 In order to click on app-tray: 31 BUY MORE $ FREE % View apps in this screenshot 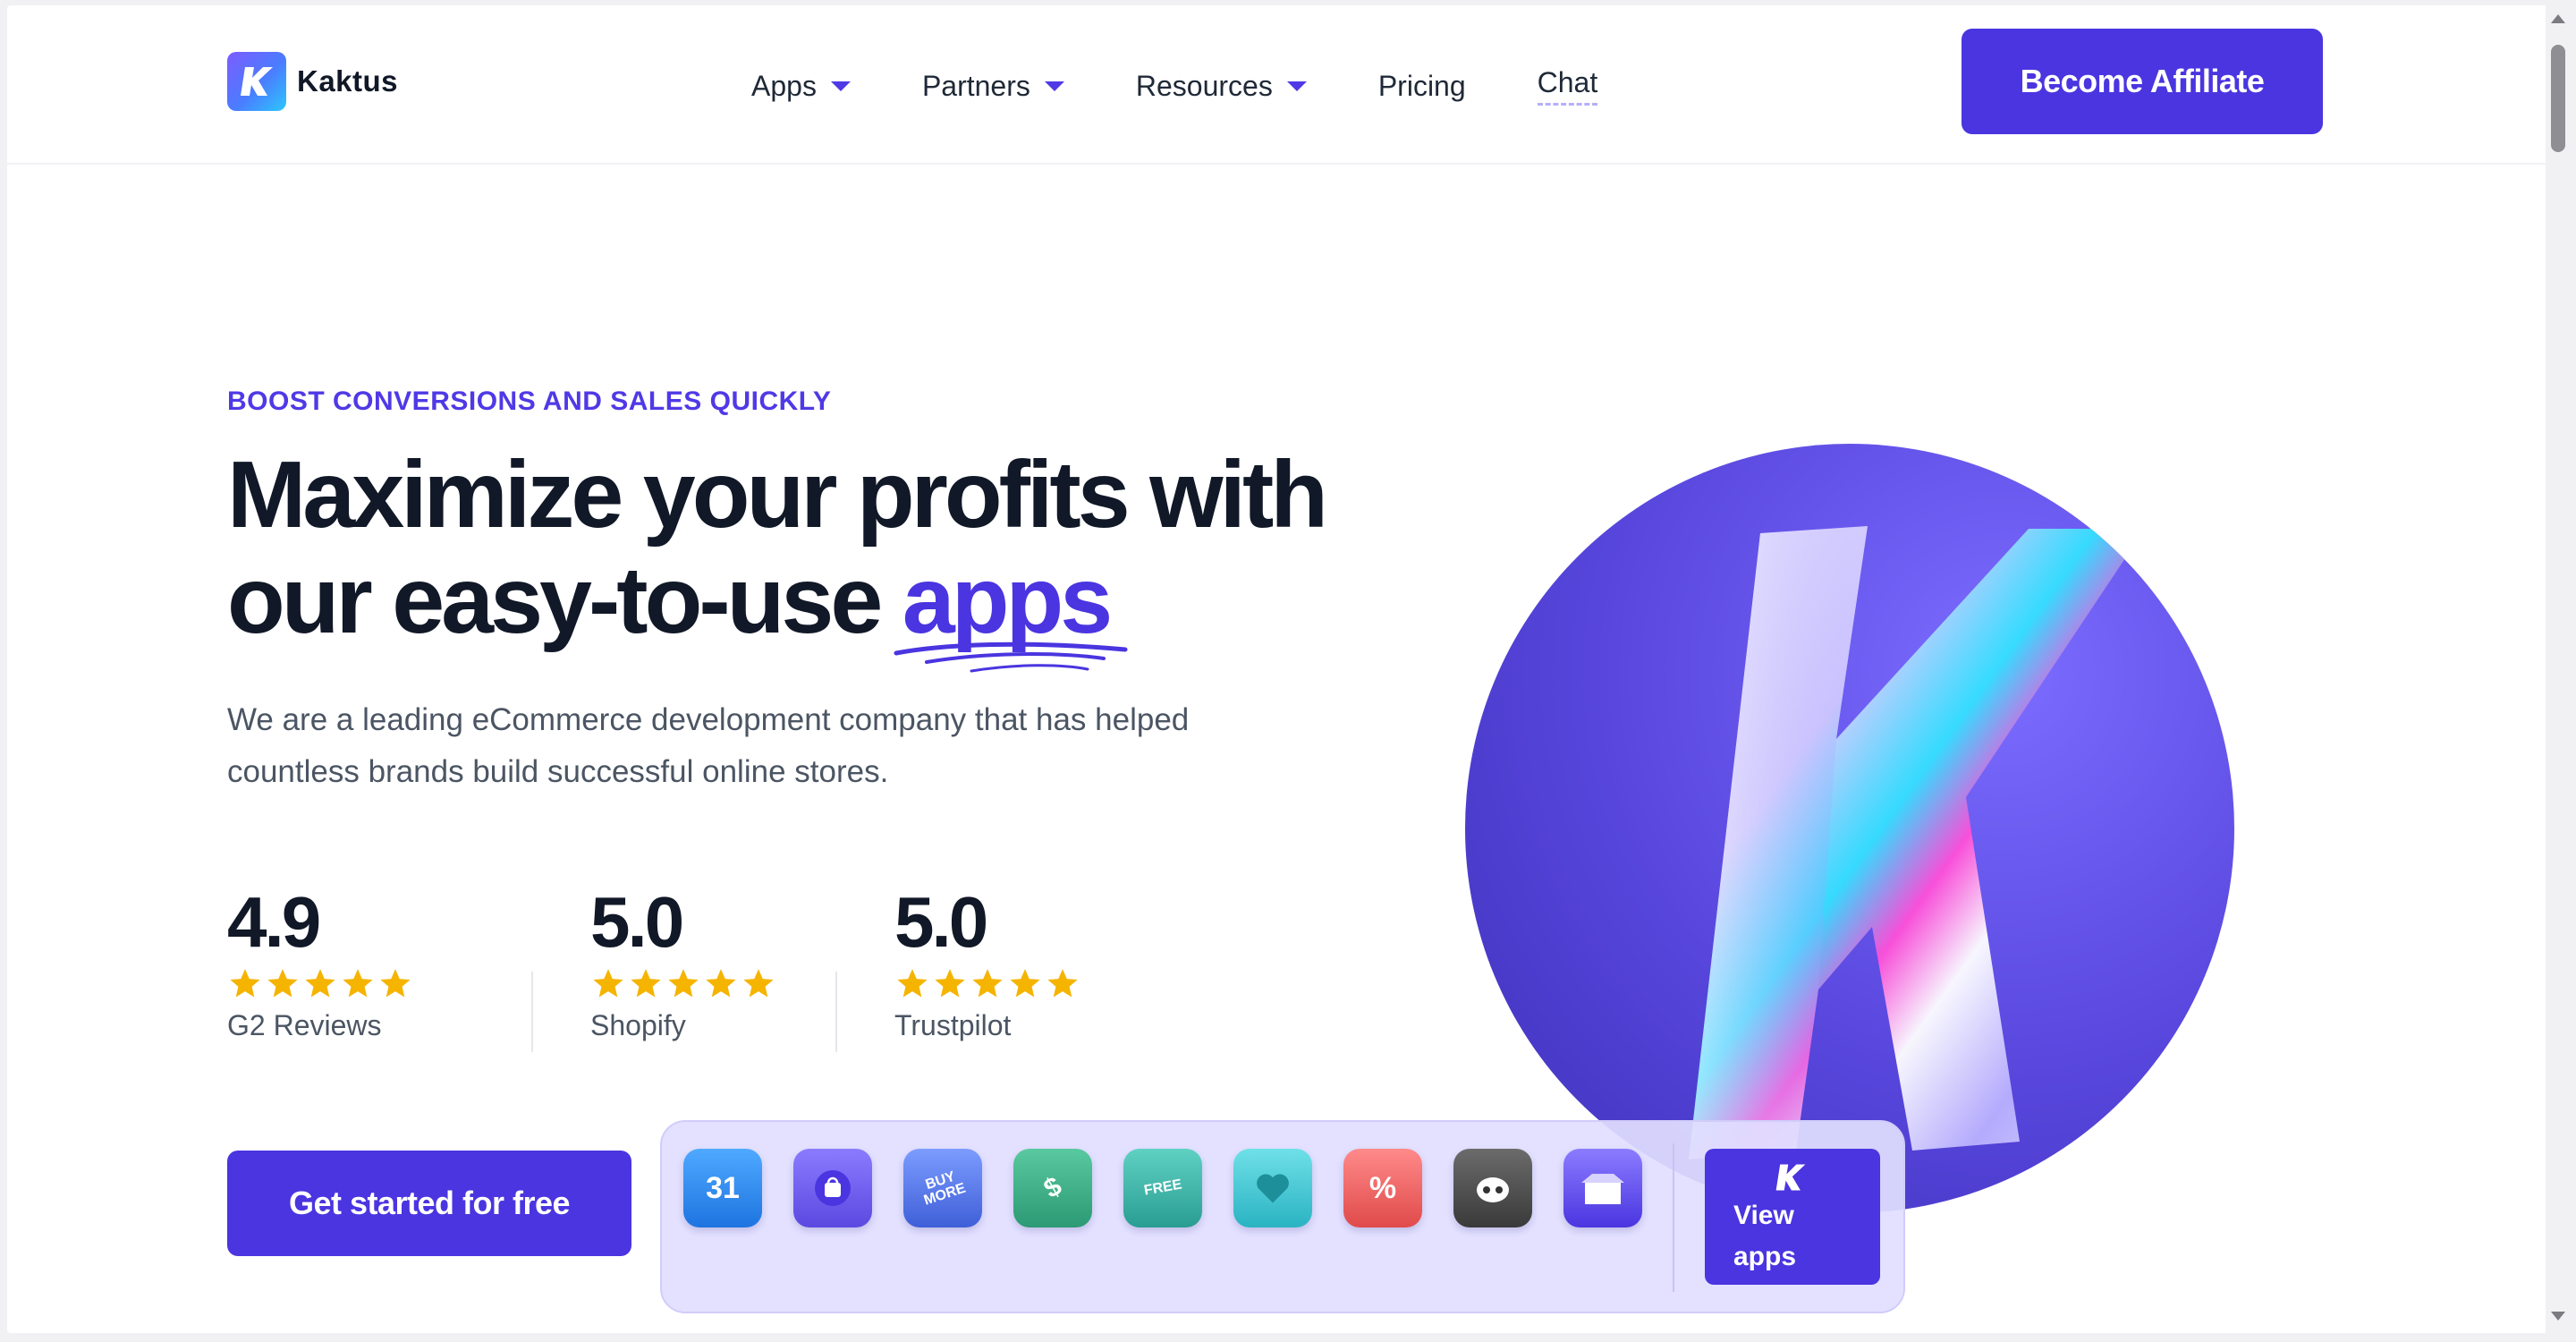, I will do `click(1282, 1217)`.